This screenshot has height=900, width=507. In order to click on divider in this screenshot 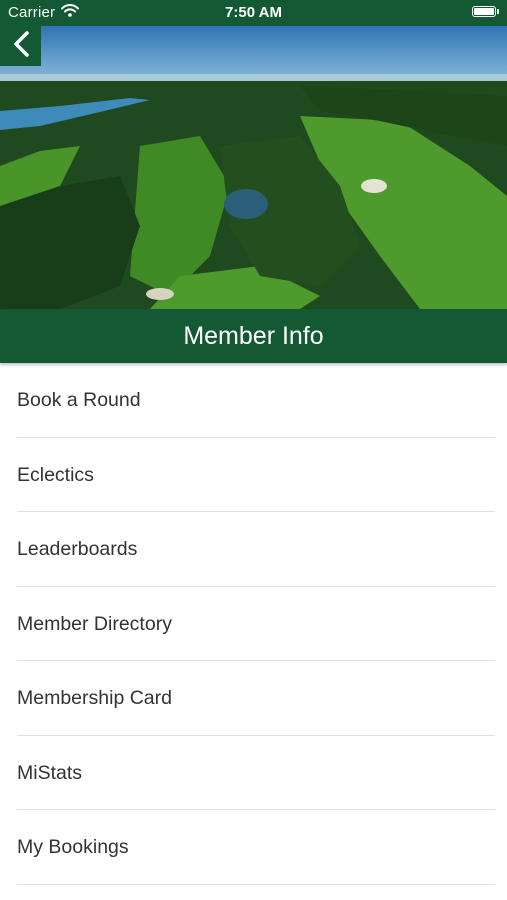, I will do `click(256, 884)`.